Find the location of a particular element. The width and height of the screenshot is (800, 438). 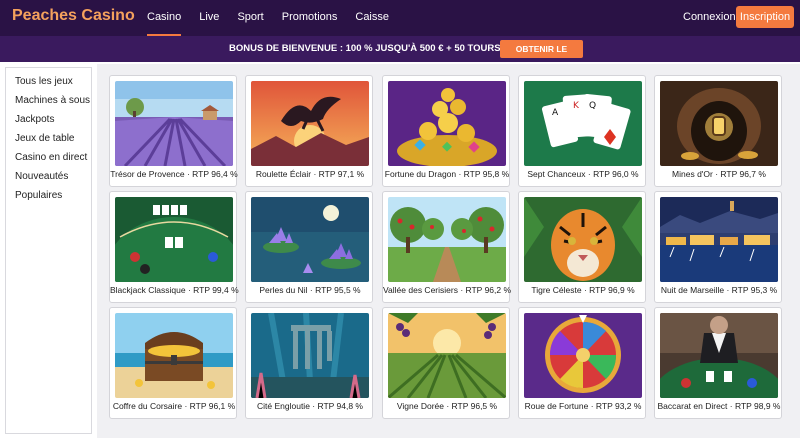

sidebar-item-live-casino: Casino en direct is located at coordinates (51, 157).